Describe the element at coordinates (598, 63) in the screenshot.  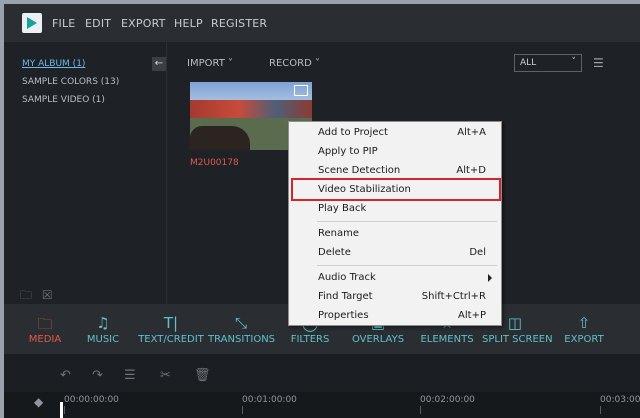
I see `list-view-icon: ☰` at that location.